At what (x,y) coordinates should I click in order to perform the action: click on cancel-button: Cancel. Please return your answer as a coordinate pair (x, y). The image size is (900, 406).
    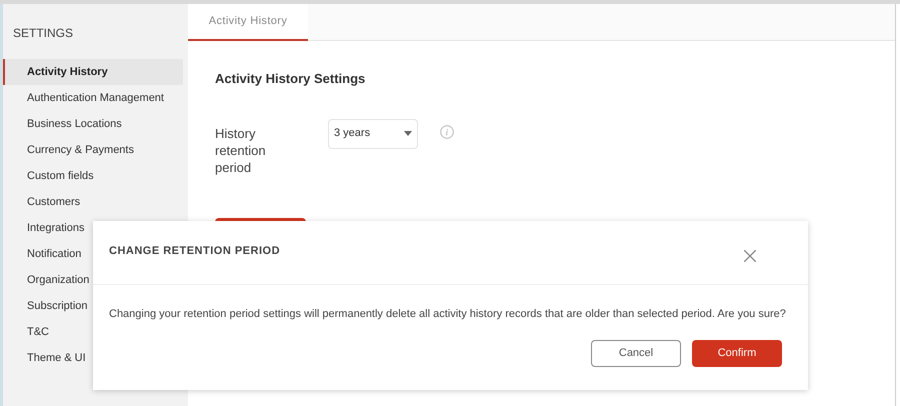
    Looking at the image, I should click on (636, 353).